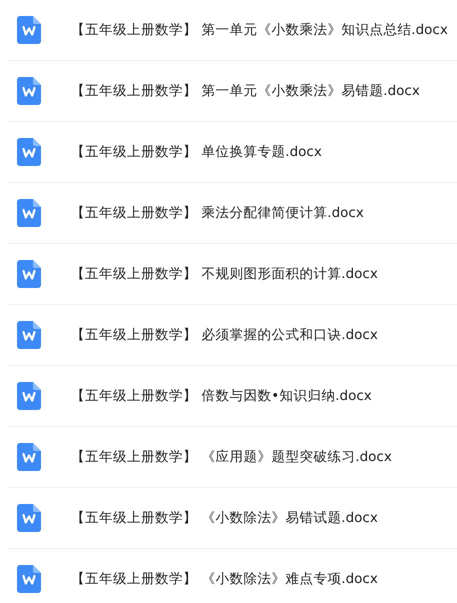 The width and height of the screenshot is (457, 603). Describe the element at coordinates (259, 30) in the screenshot. I see `file-name: 【五年级上册数学】 第一单元《小数乘法》知识点总结.docx` at that location.